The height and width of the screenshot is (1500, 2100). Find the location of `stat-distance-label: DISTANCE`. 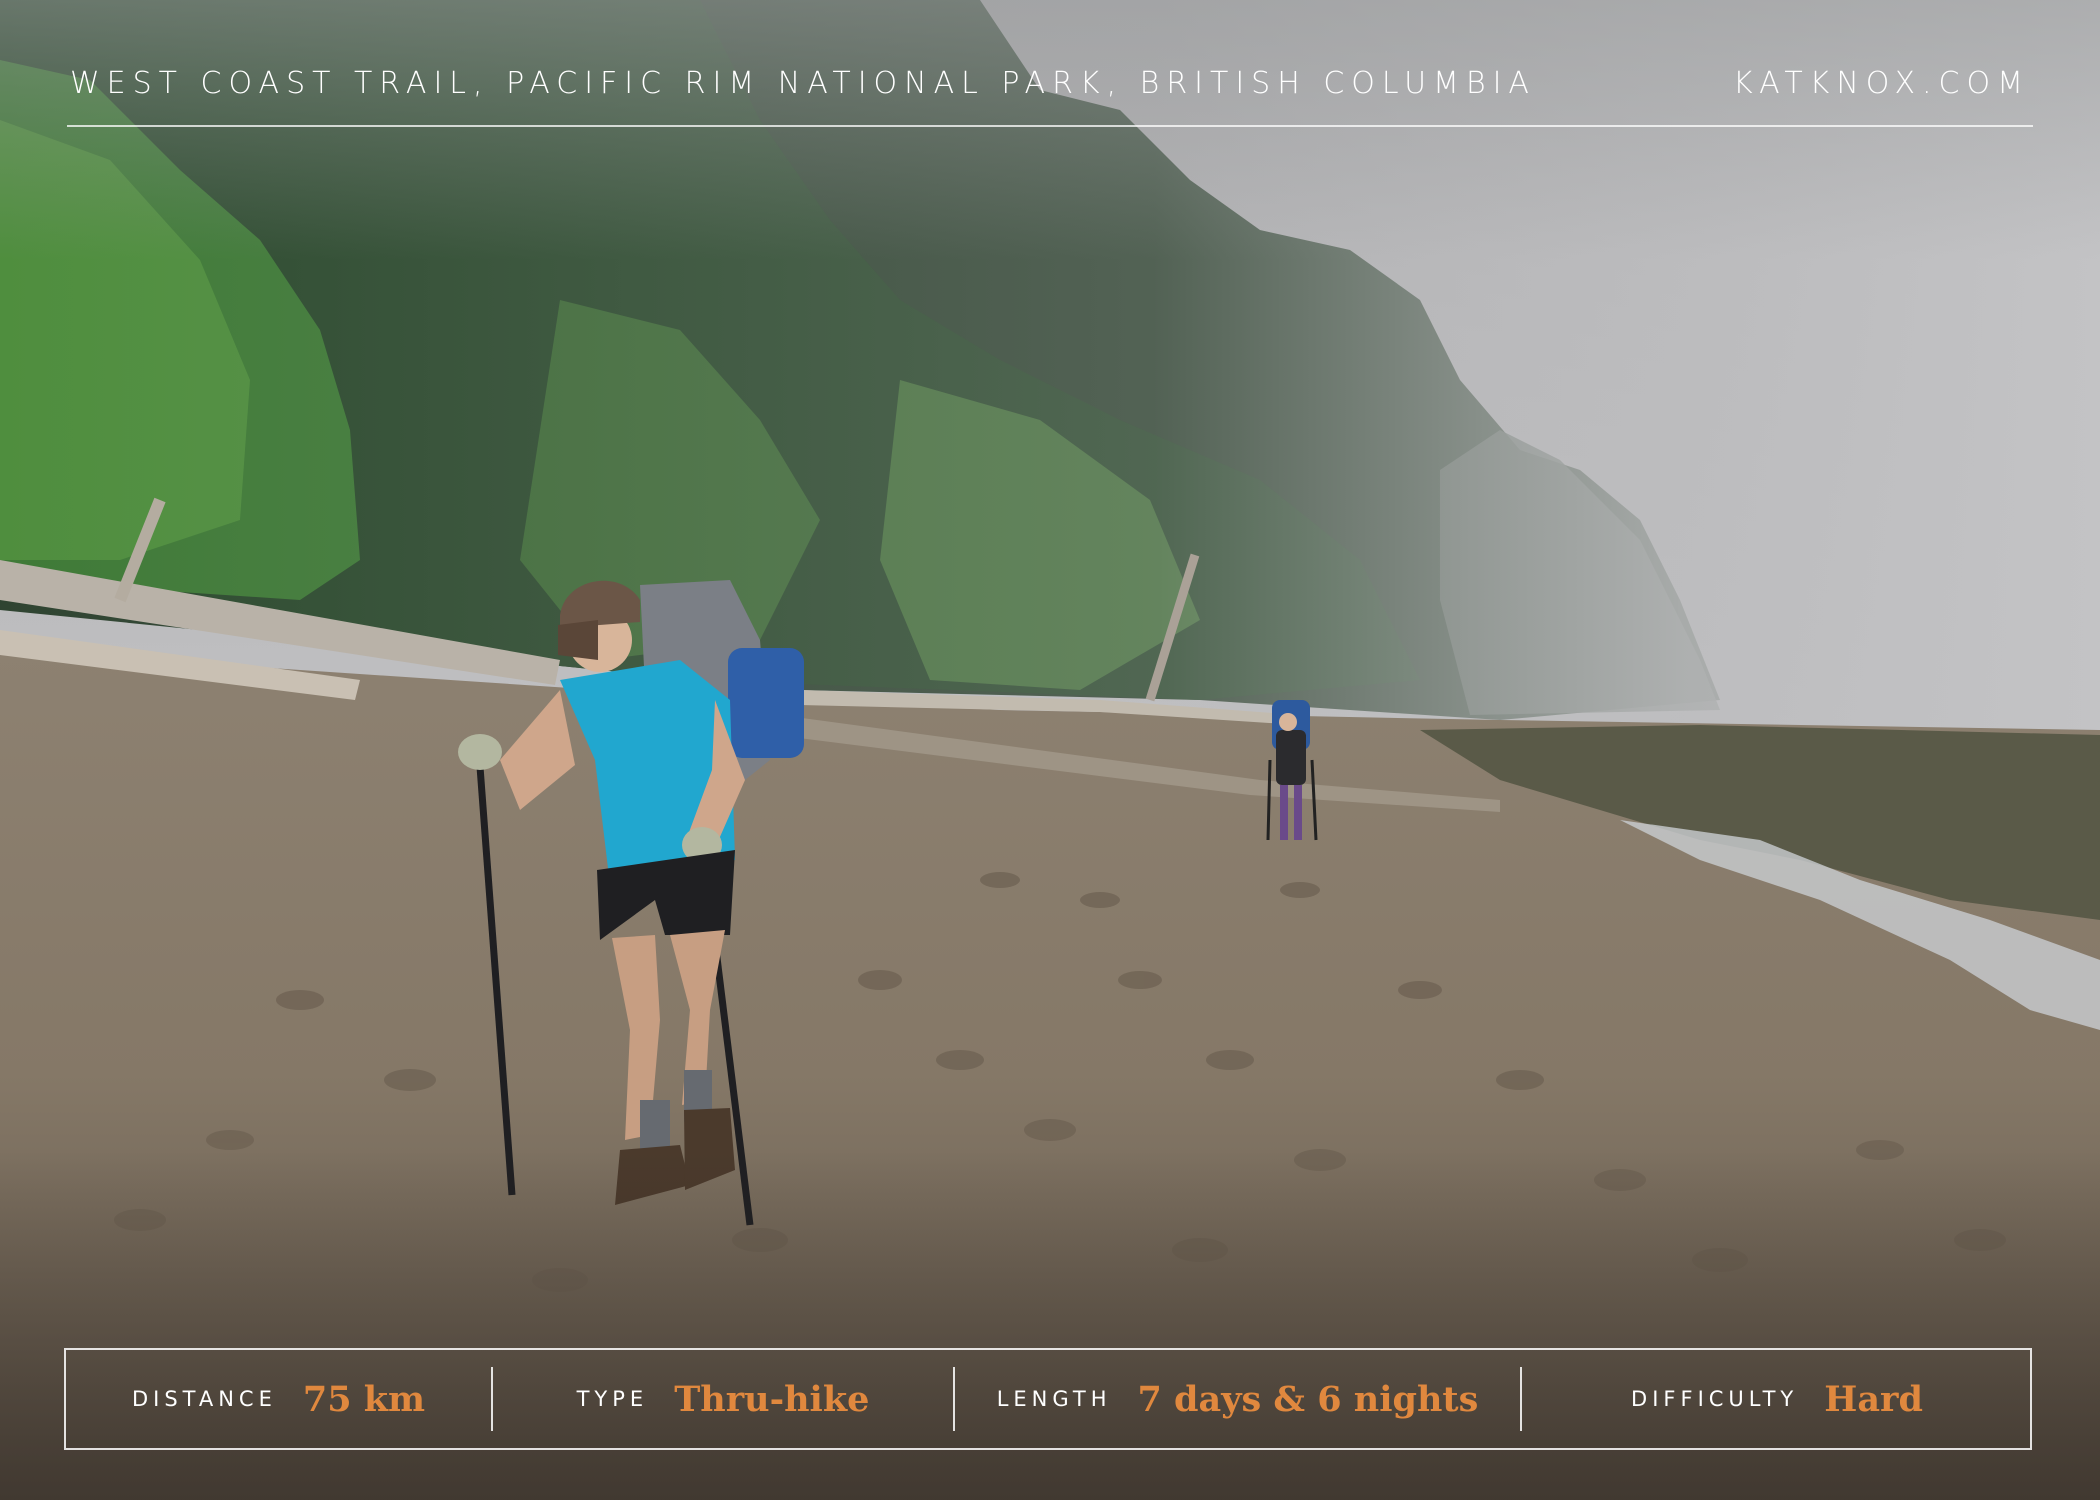

stat-distance-label: DISTANCE is located at coordinates (204, 1399).